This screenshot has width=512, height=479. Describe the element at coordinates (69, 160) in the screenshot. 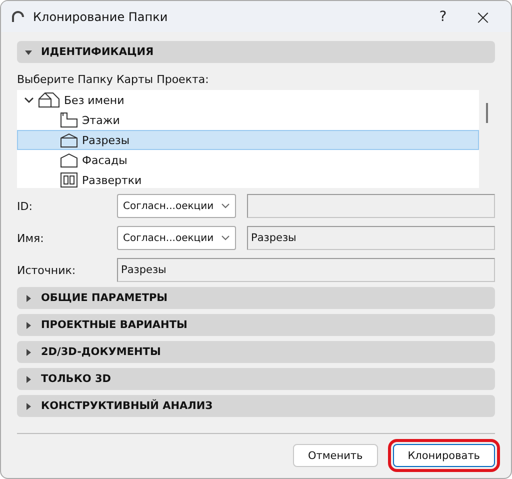

I see `elevation-icon` at that location.